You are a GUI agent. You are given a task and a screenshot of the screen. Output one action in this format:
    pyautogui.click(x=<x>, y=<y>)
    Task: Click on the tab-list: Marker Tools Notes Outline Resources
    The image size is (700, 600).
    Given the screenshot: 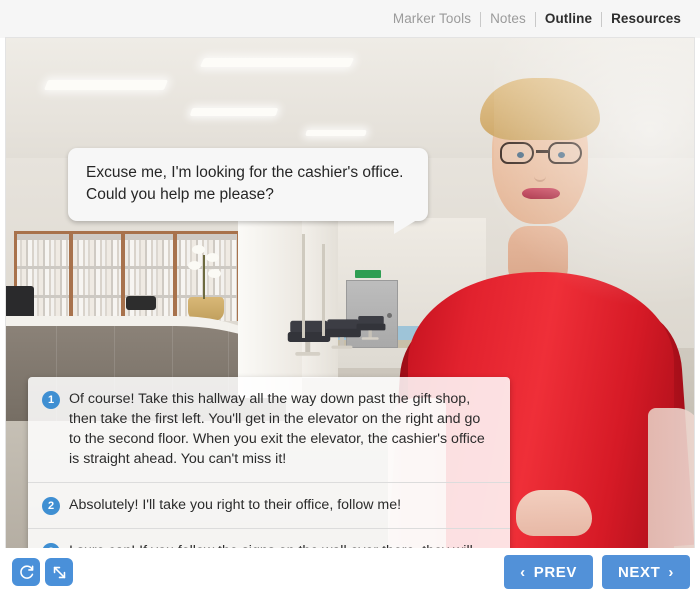 What is the action you would take?
    pyautogui.click(x=537, y=19)
    